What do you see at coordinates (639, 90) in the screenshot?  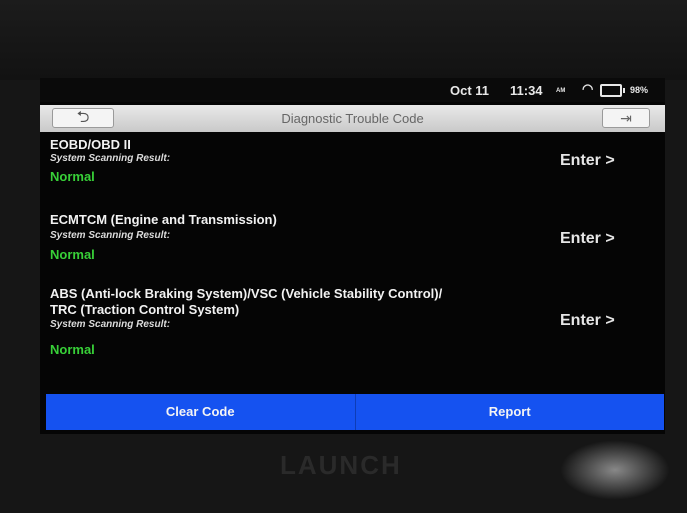 I see `battery-percent: 98%` at bounding box center [639, 90].